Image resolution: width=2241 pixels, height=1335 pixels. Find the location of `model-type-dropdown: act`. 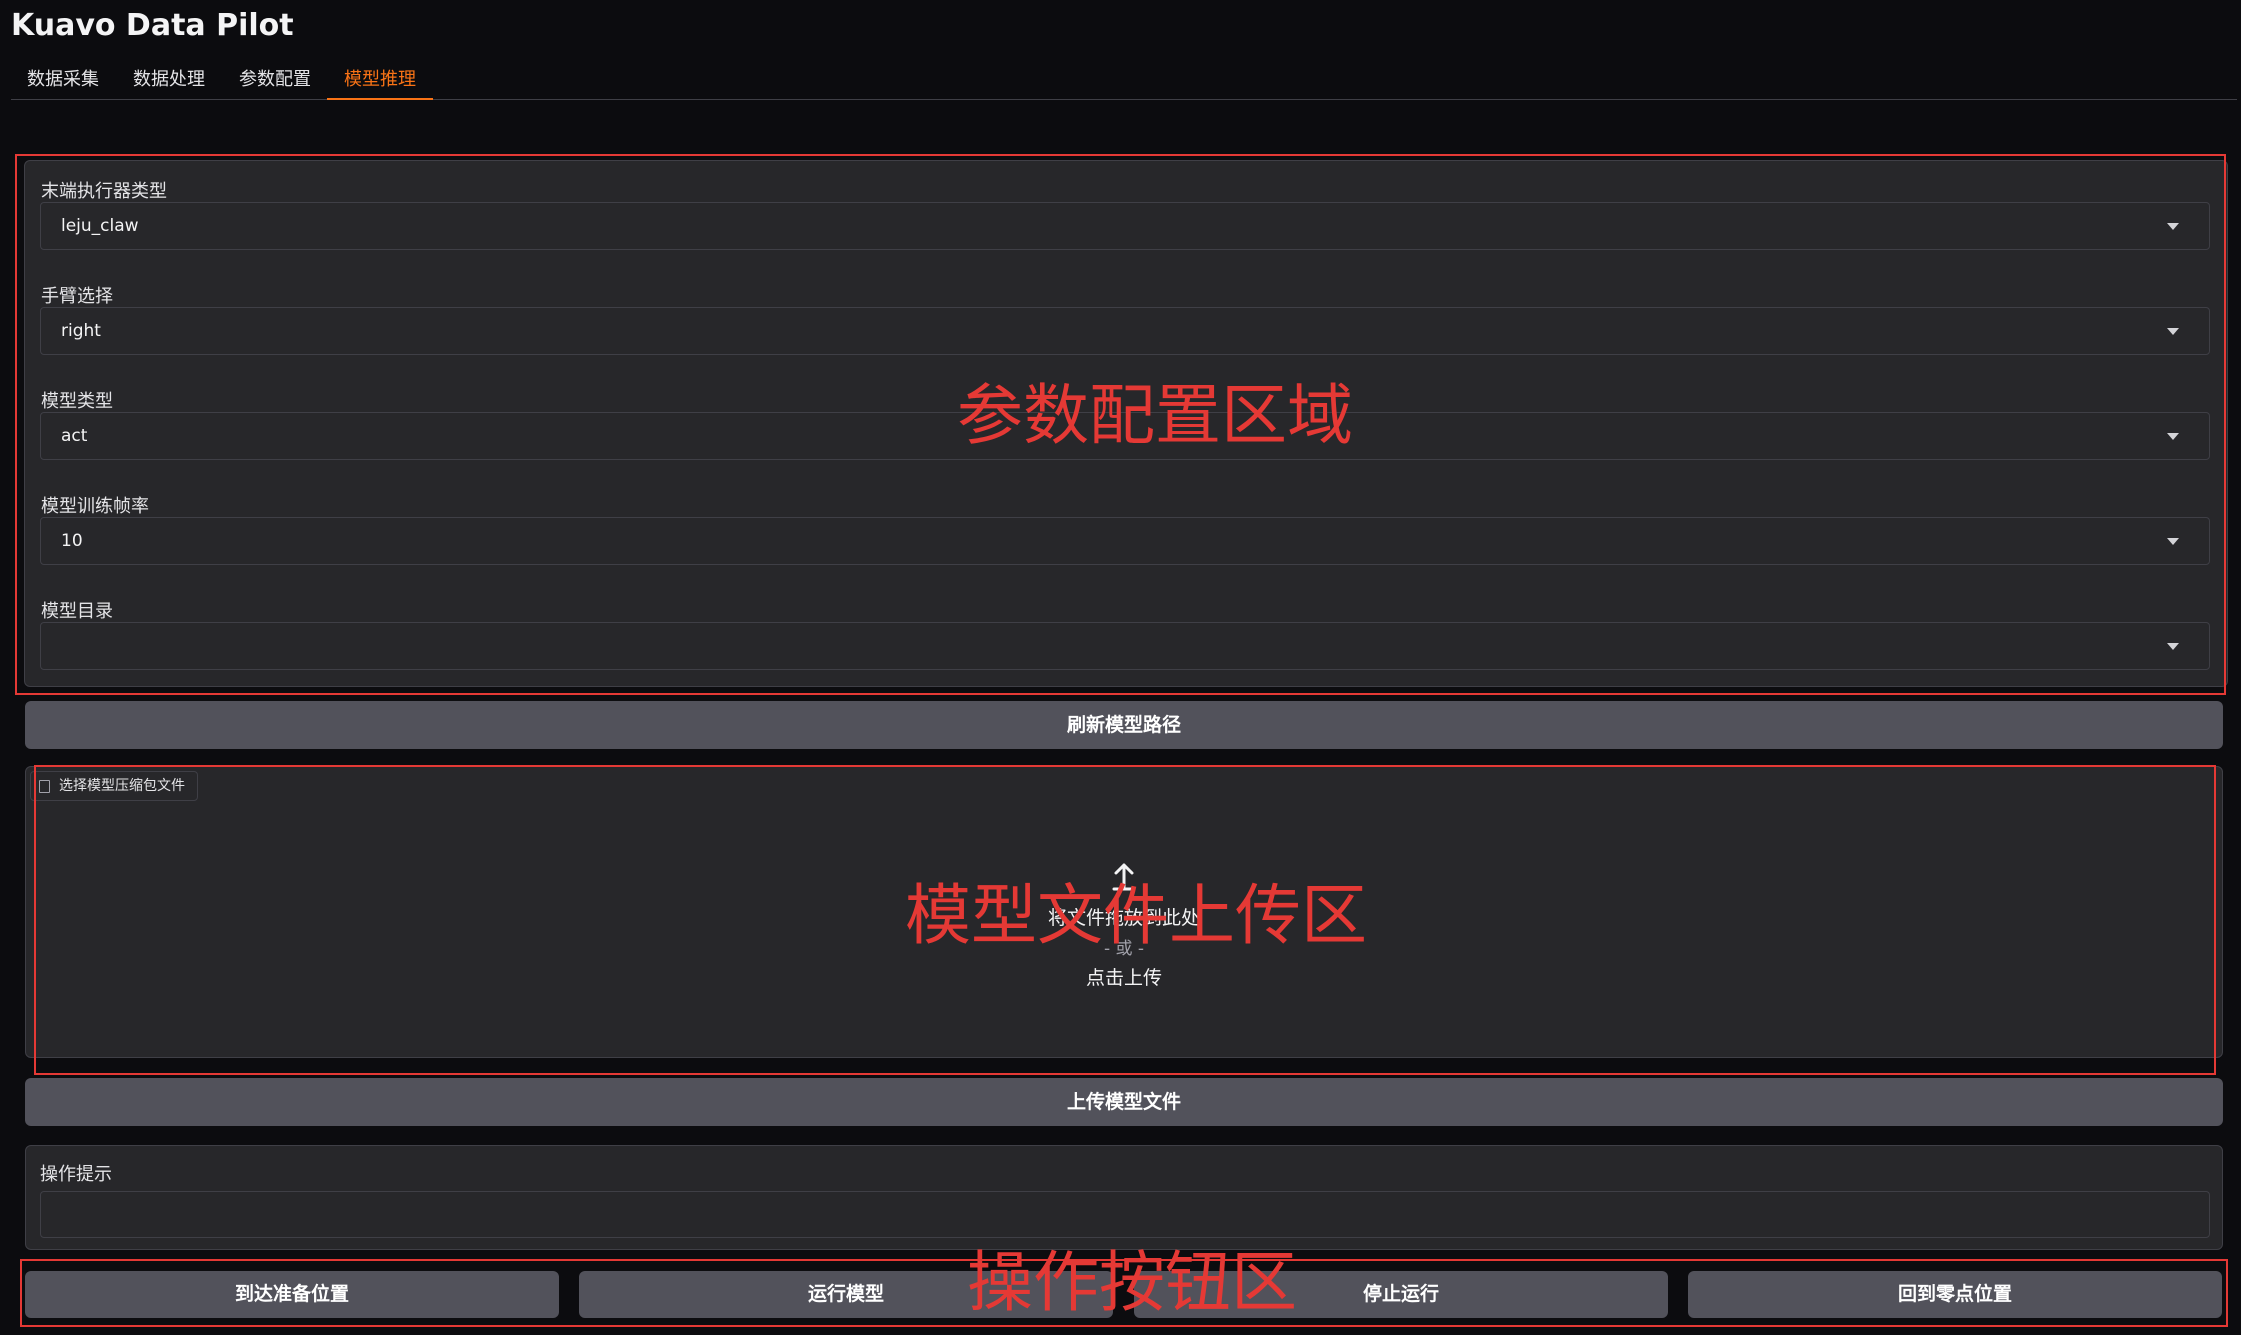

model-type-dropdown: act is located at coordinates (1125, 436).